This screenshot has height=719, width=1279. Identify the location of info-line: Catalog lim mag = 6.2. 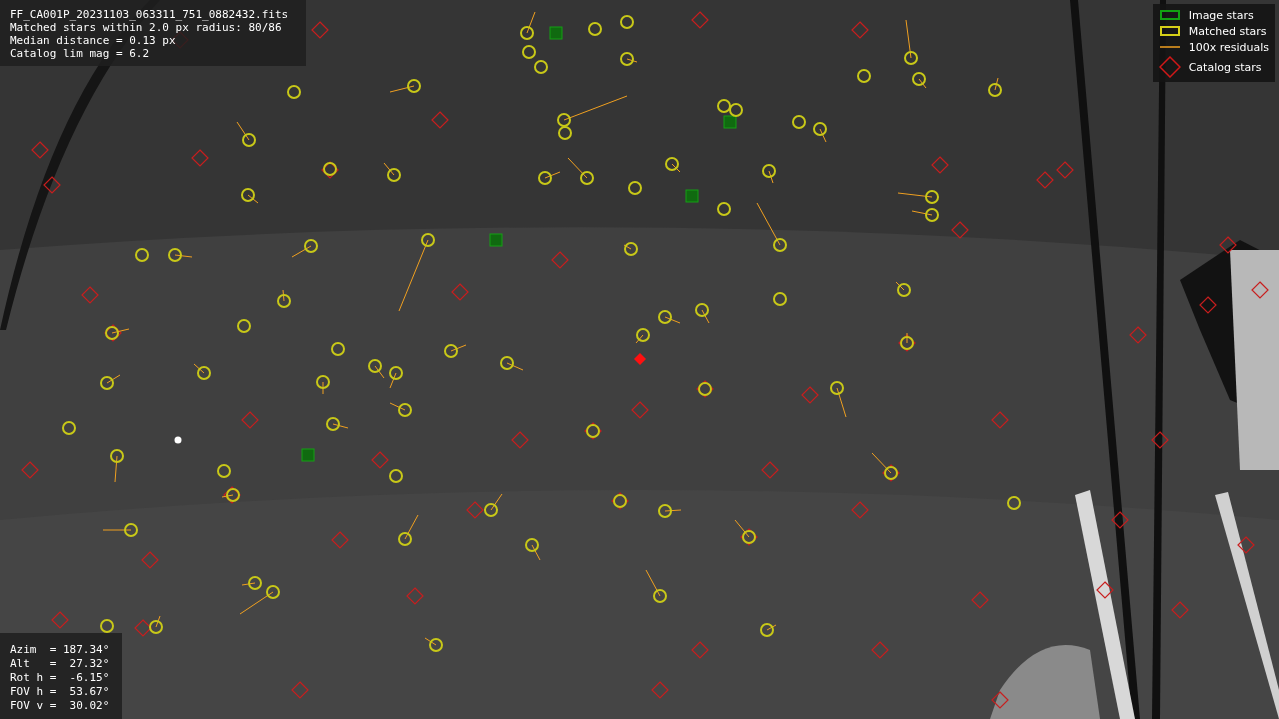
(80, 53).